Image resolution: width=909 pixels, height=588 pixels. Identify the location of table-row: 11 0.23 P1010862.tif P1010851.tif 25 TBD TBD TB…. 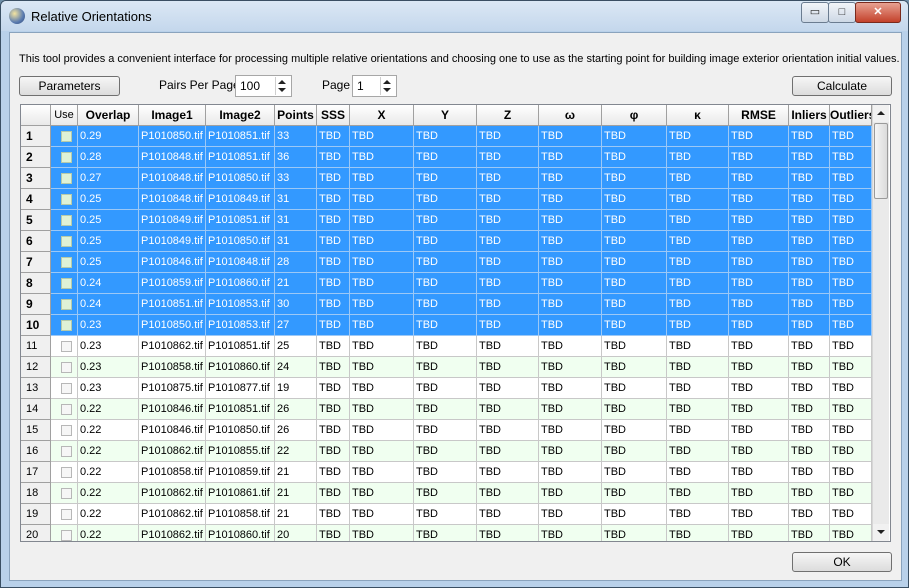
(446, 346).